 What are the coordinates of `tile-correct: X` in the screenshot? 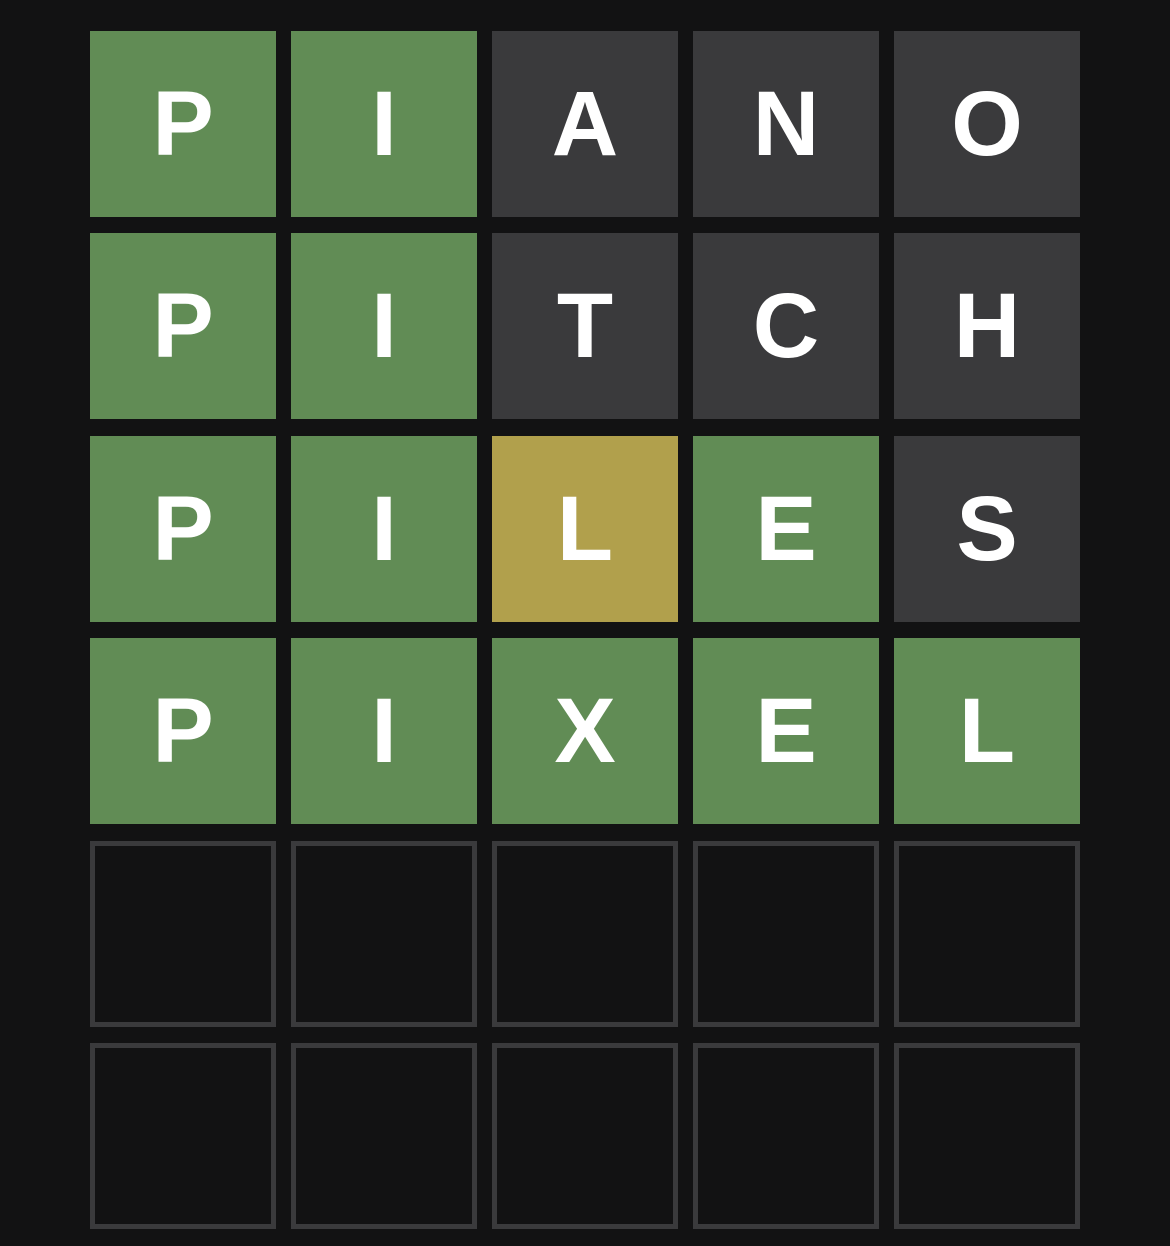 It's located at (585, 731).